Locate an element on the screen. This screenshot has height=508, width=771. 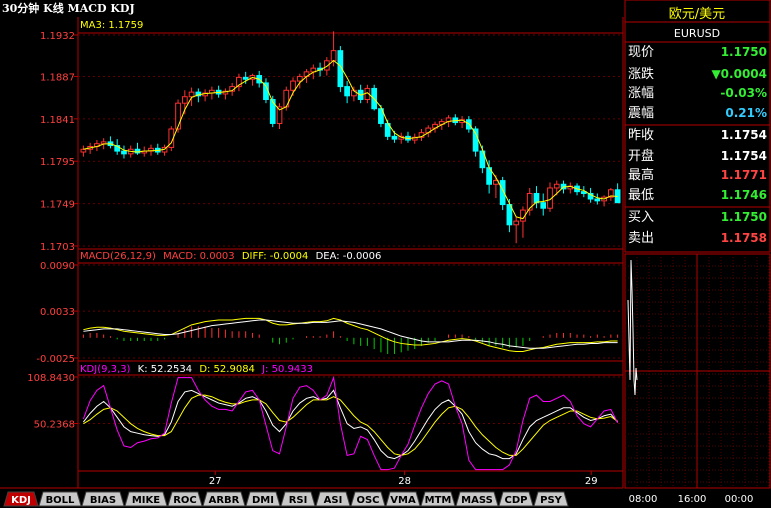
k-line is located at coordinates (350, 424).